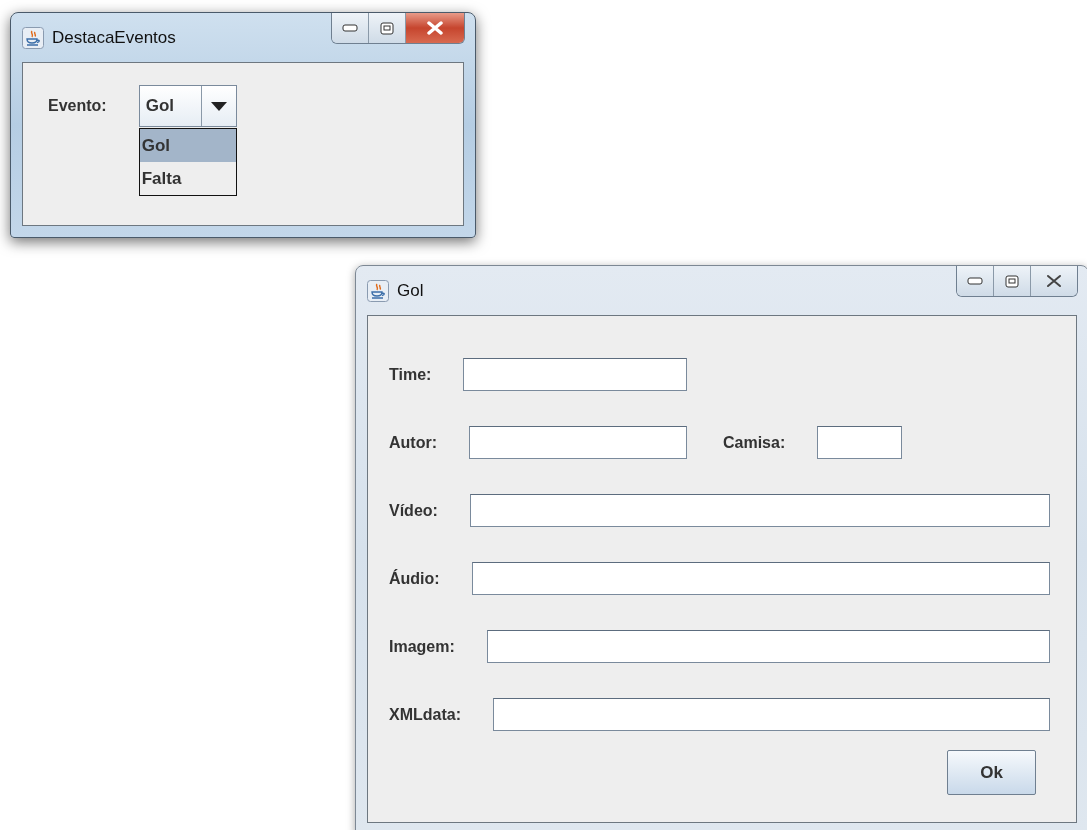 This screenshot has width=1087, height=830. What do you see at coordinates (410, 290) in the screenshot?
I see `window-title: Gol` at bounding box center [410, 290].